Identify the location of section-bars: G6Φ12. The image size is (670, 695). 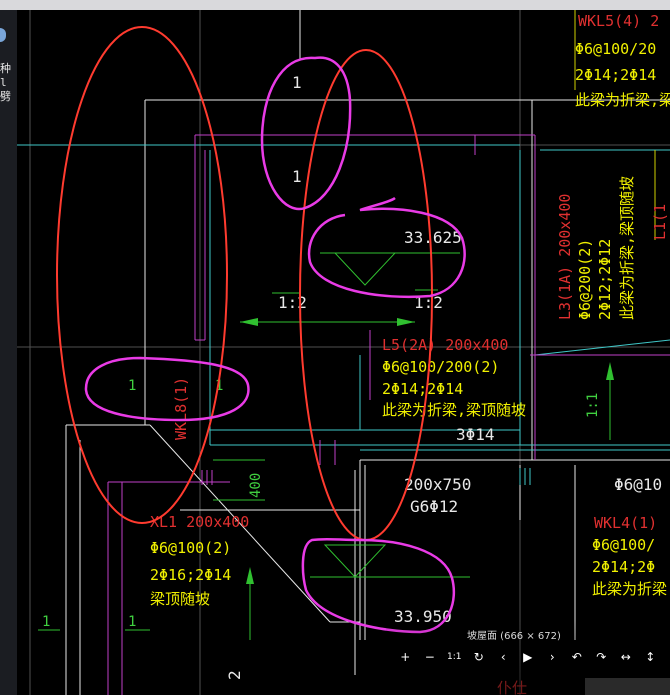
(434, 506).